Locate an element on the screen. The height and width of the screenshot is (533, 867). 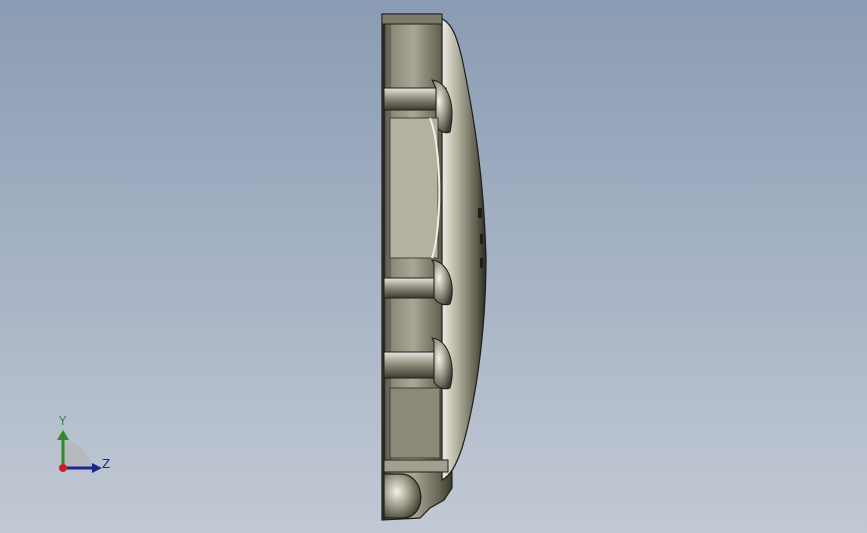
z-axis-label: Z is located at coordinates (106, 464).